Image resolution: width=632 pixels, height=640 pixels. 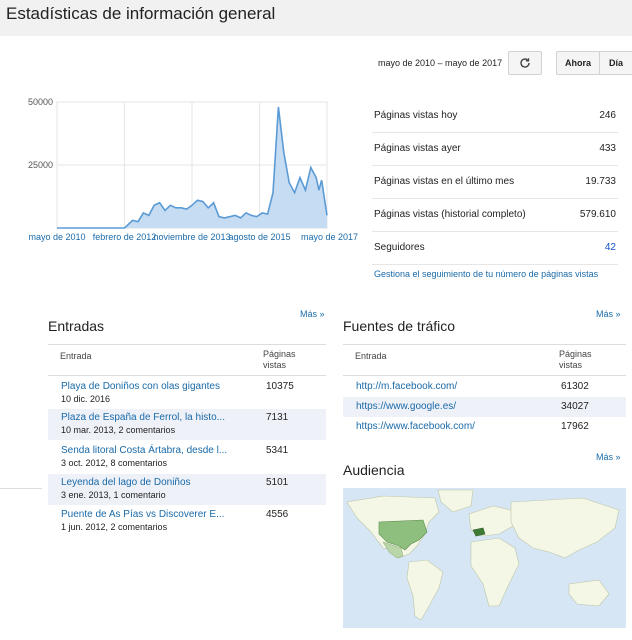 What do you see at coordinates (329, 237) in the screenshot?
I see `x-tick-label: mayo de 2017` at bounding box center [329, 237].